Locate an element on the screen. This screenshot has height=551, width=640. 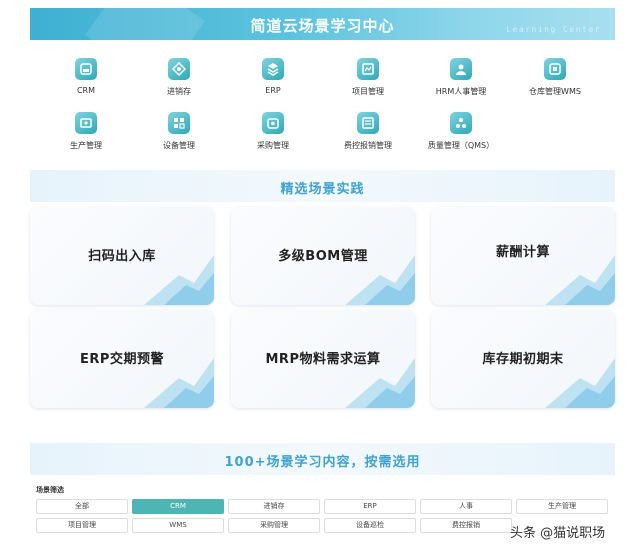
module-hrm: HRM人事管理 is located at coordinates (461, 77).